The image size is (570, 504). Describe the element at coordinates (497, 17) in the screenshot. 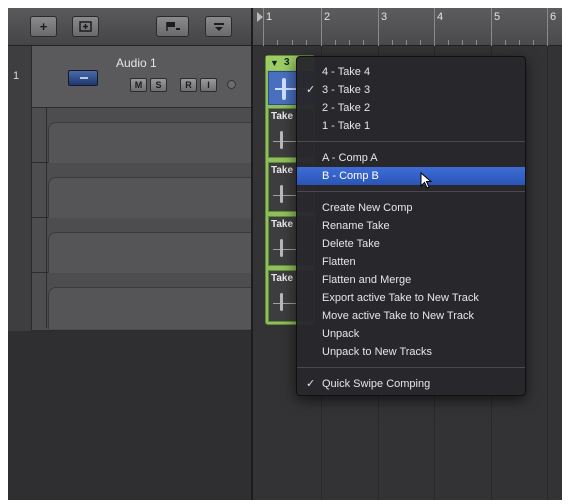

I see `ruler-mark: 5` at that location.